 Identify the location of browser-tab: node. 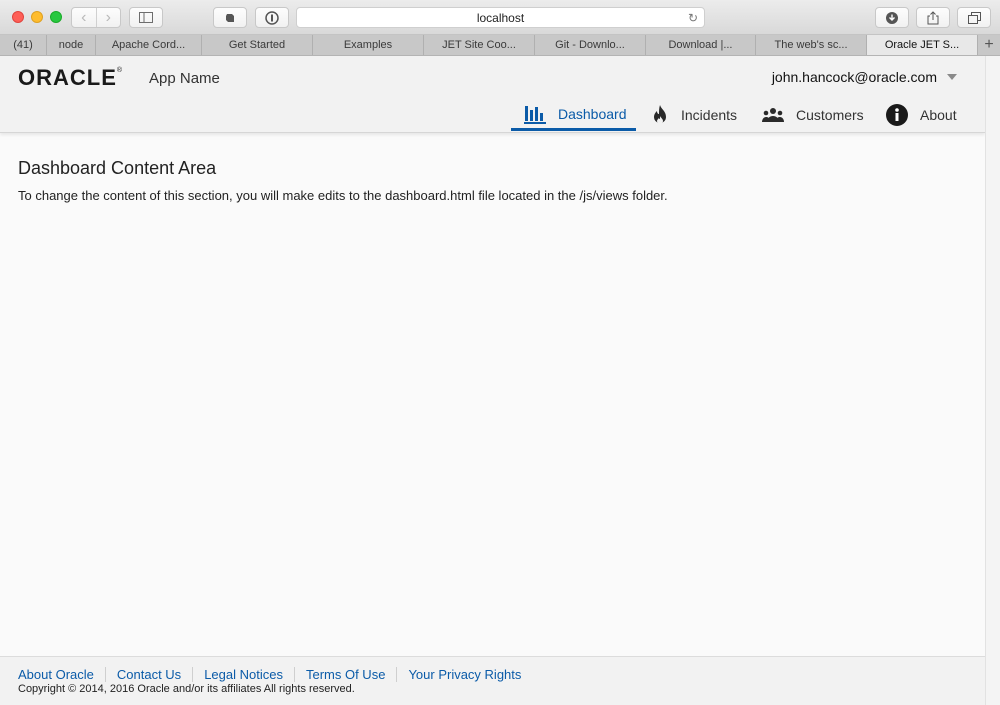
(71, 45).